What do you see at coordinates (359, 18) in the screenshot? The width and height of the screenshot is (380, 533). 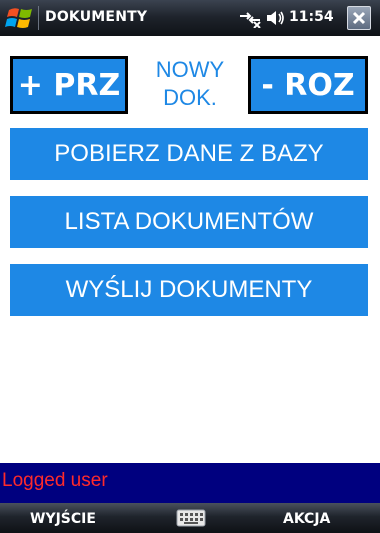 I see `close-icon` at bounding box center [359, 18].